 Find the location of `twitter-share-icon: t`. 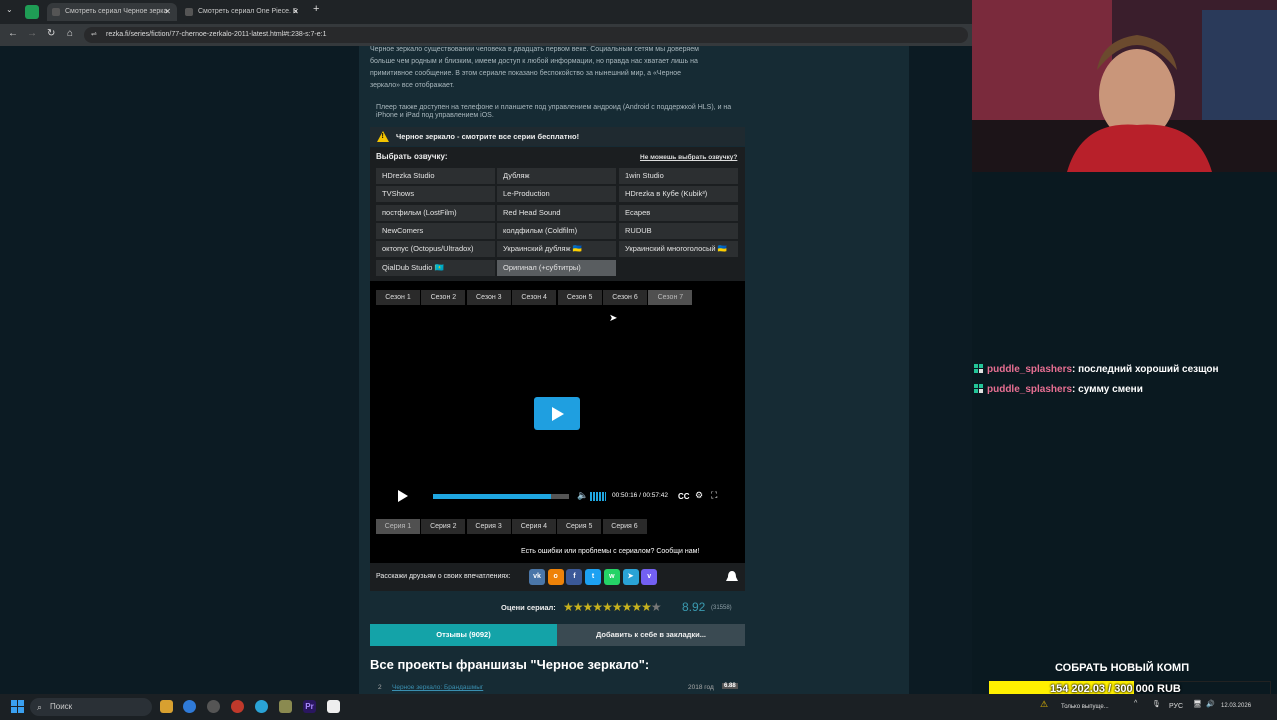

twitter-share-icon: t is located at coordinates (593, 577).